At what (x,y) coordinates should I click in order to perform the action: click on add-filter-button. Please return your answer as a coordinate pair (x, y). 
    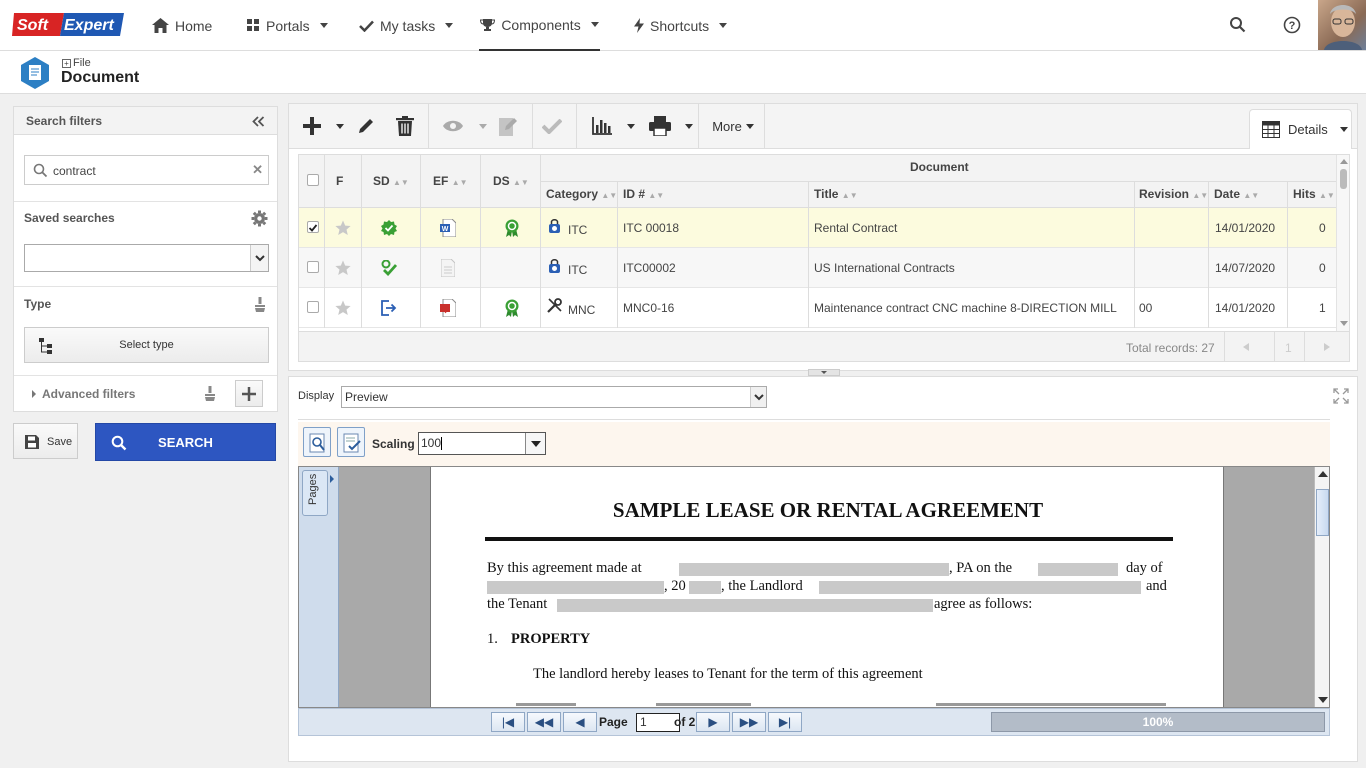
    Looking at the image, I should click on (249, 393).